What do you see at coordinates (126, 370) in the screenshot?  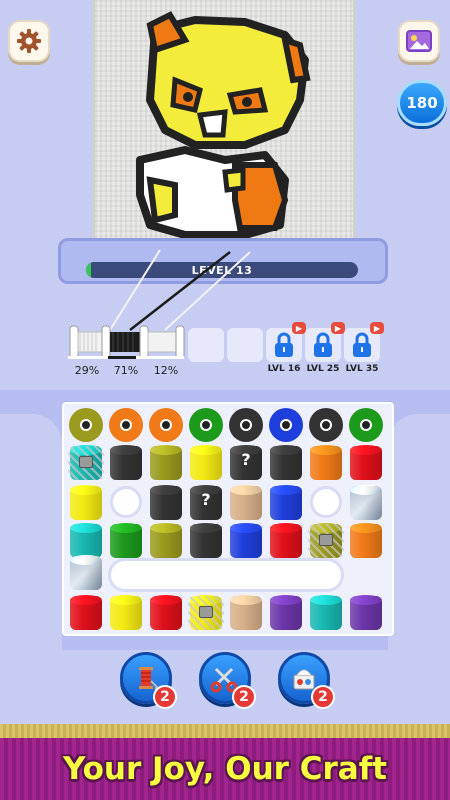 I see `spool-percent-2: 71%` at bounding box center [126, 370].